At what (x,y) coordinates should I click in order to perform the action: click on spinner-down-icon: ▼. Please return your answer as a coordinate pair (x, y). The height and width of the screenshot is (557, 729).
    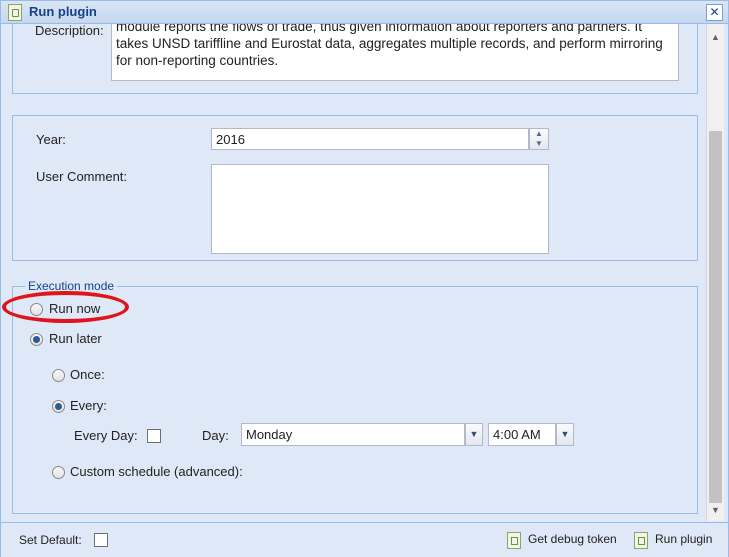
    Looking at the image, I should click on (539, 144).